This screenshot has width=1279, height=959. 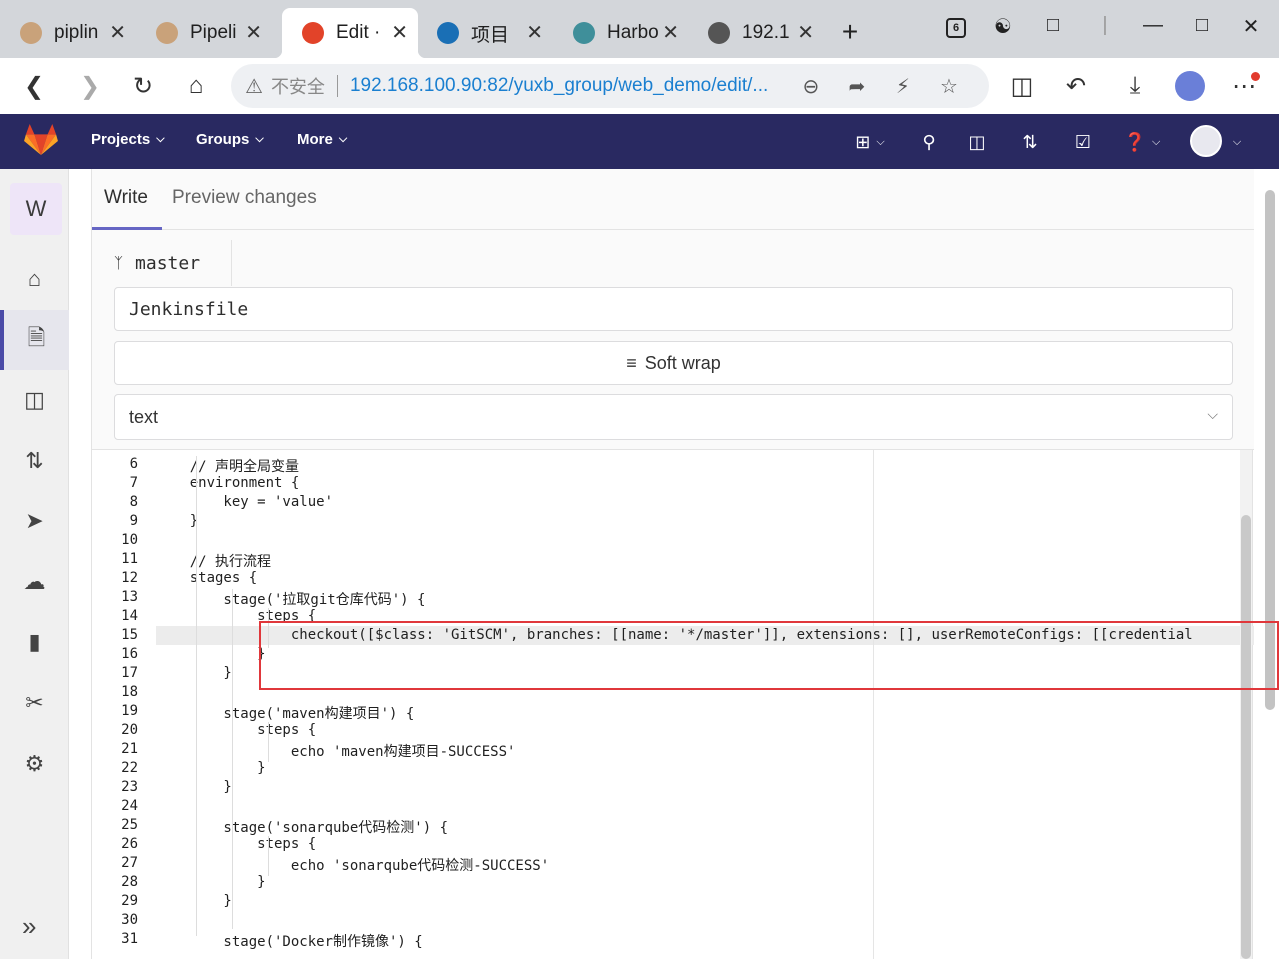 I want to click on new-tab-button: +, so click(x=850, y=32).